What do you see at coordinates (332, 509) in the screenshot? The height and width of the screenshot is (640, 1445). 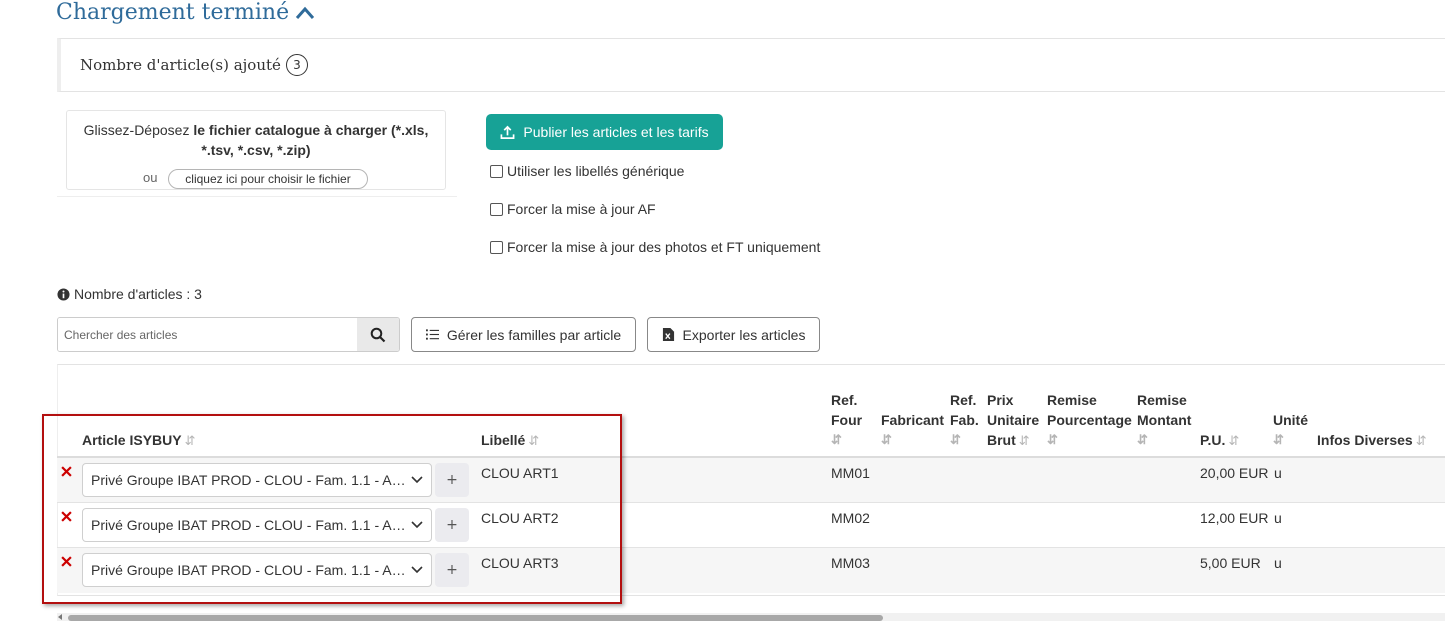 I see `highlight-box` at bounding box center [332, 509].